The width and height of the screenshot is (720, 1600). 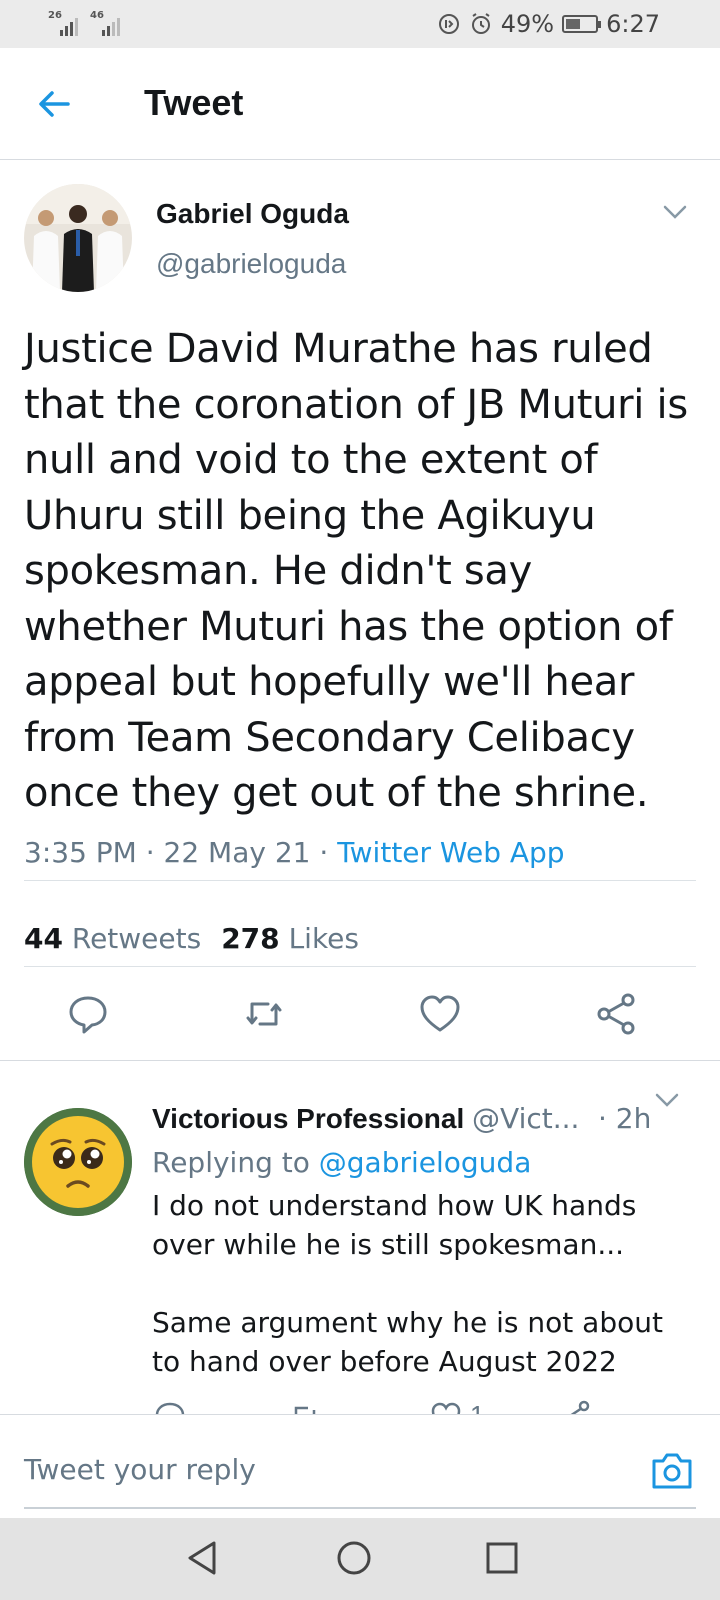 What do you see at coordinates (667, 1100) in the screenshot?
I see `reply-chevron-down-icon` at bounding box center [667, 1100].